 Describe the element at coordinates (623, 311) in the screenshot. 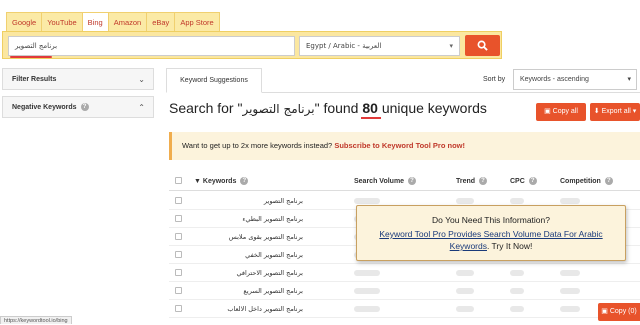

I see `copy-button-label: Copy (0)` at that location.